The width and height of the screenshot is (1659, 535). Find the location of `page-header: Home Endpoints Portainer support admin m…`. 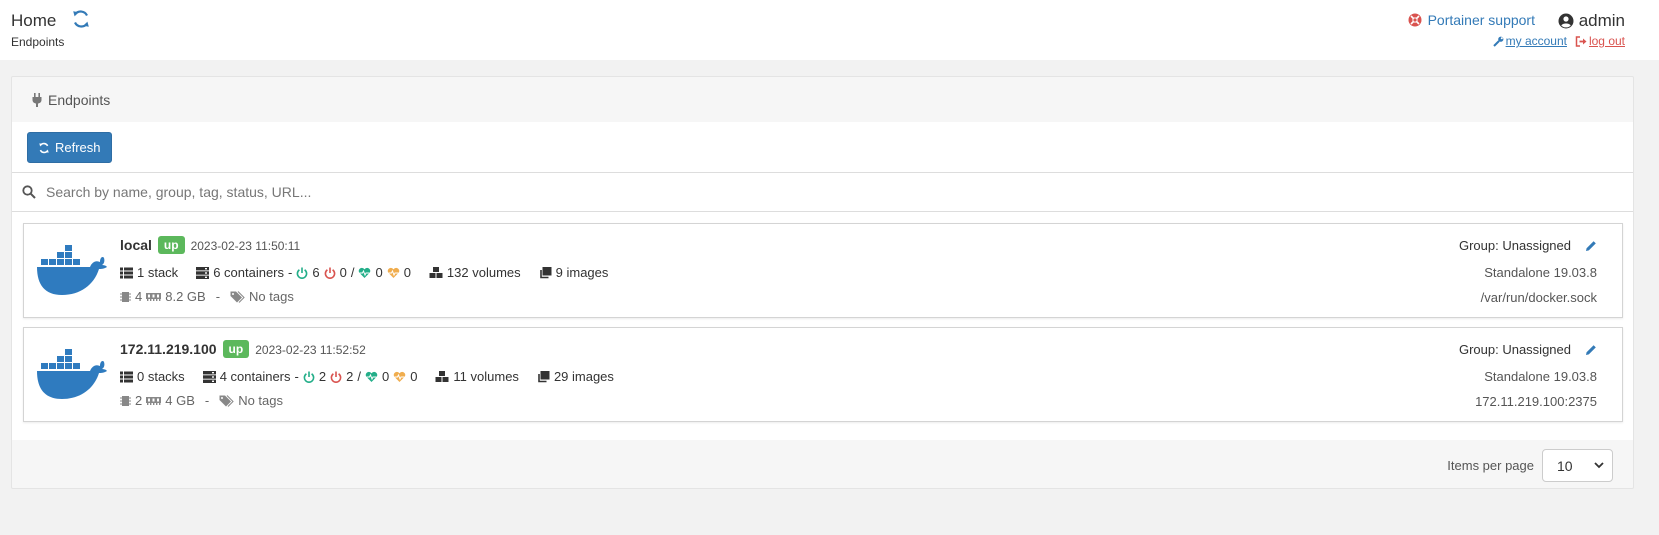

page-header: Home Endpoints Portainer support admin m… is located at coordinates (829, 30).